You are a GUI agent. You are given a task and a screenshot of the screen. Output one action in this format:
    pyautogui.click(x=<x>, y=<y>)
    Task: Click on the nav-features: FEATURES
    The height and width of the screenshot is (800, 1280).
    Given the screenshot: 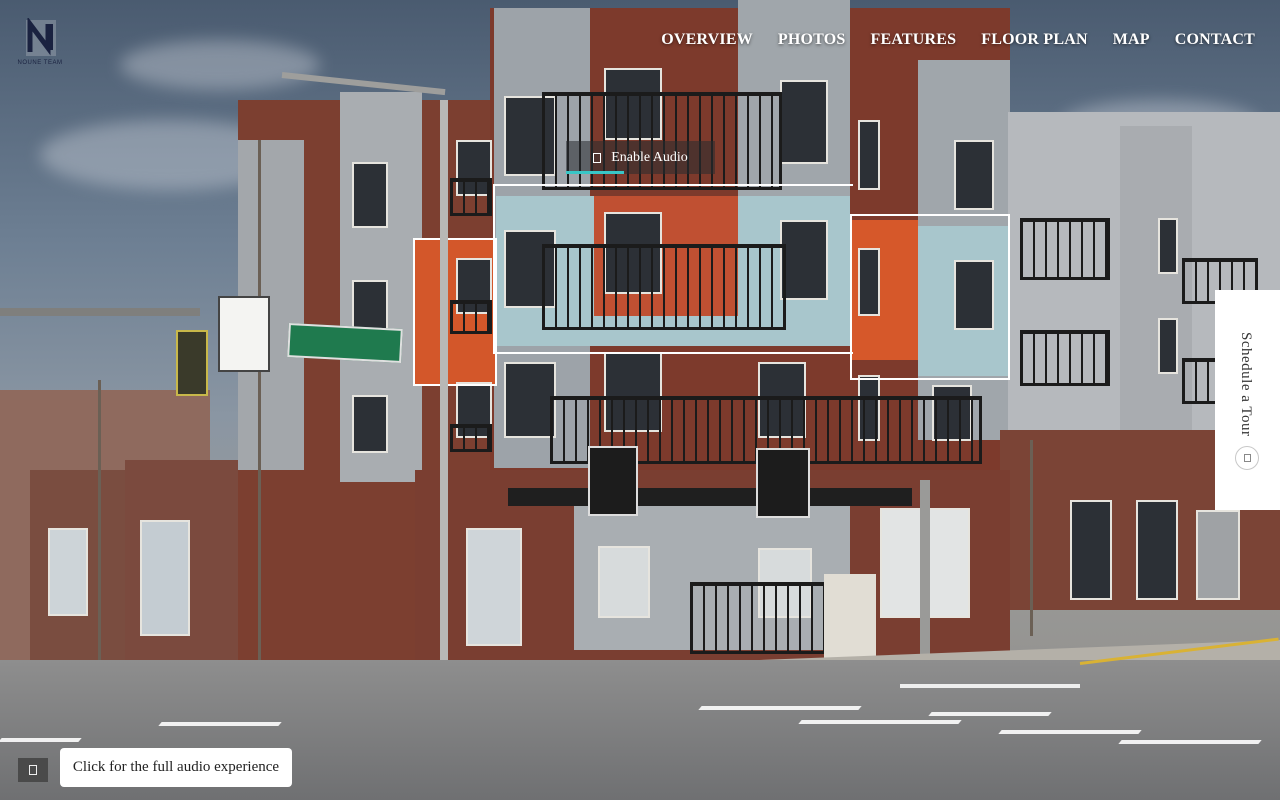 What is the action you would take?
    pyautogui.click(x=914, y=40)
    